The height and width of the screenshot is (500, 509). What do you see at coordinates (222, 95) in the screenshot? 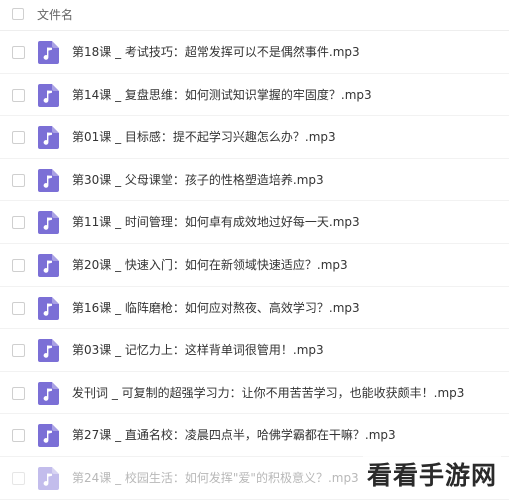
I see `file-name: 第14课 _ 复盘思维：如何测试知识掌握的牢固度？.mp3` at bounding box center [222, 95].